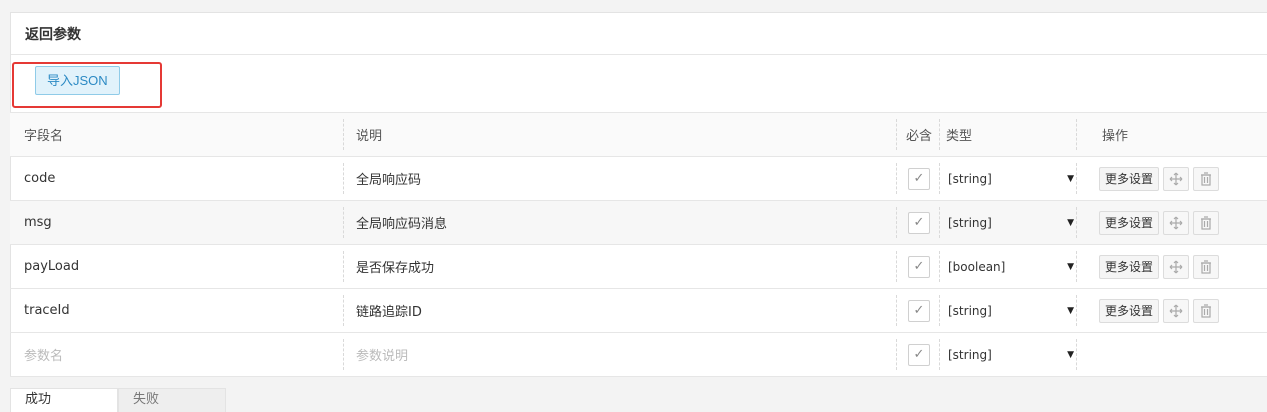 The image size is (1267, 412). Describe the element at coordinates (959, 136) in the screenshot. I see `header-type: 类型` at that location.